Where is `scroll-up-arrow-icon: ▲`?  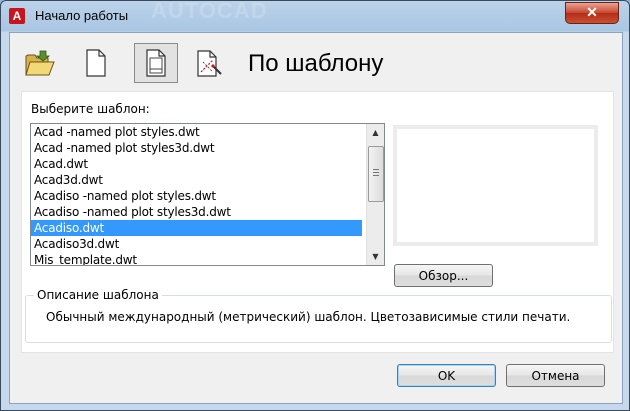 scroll-up-arrow-icon: ▲ is located at coordinates (375, 132).